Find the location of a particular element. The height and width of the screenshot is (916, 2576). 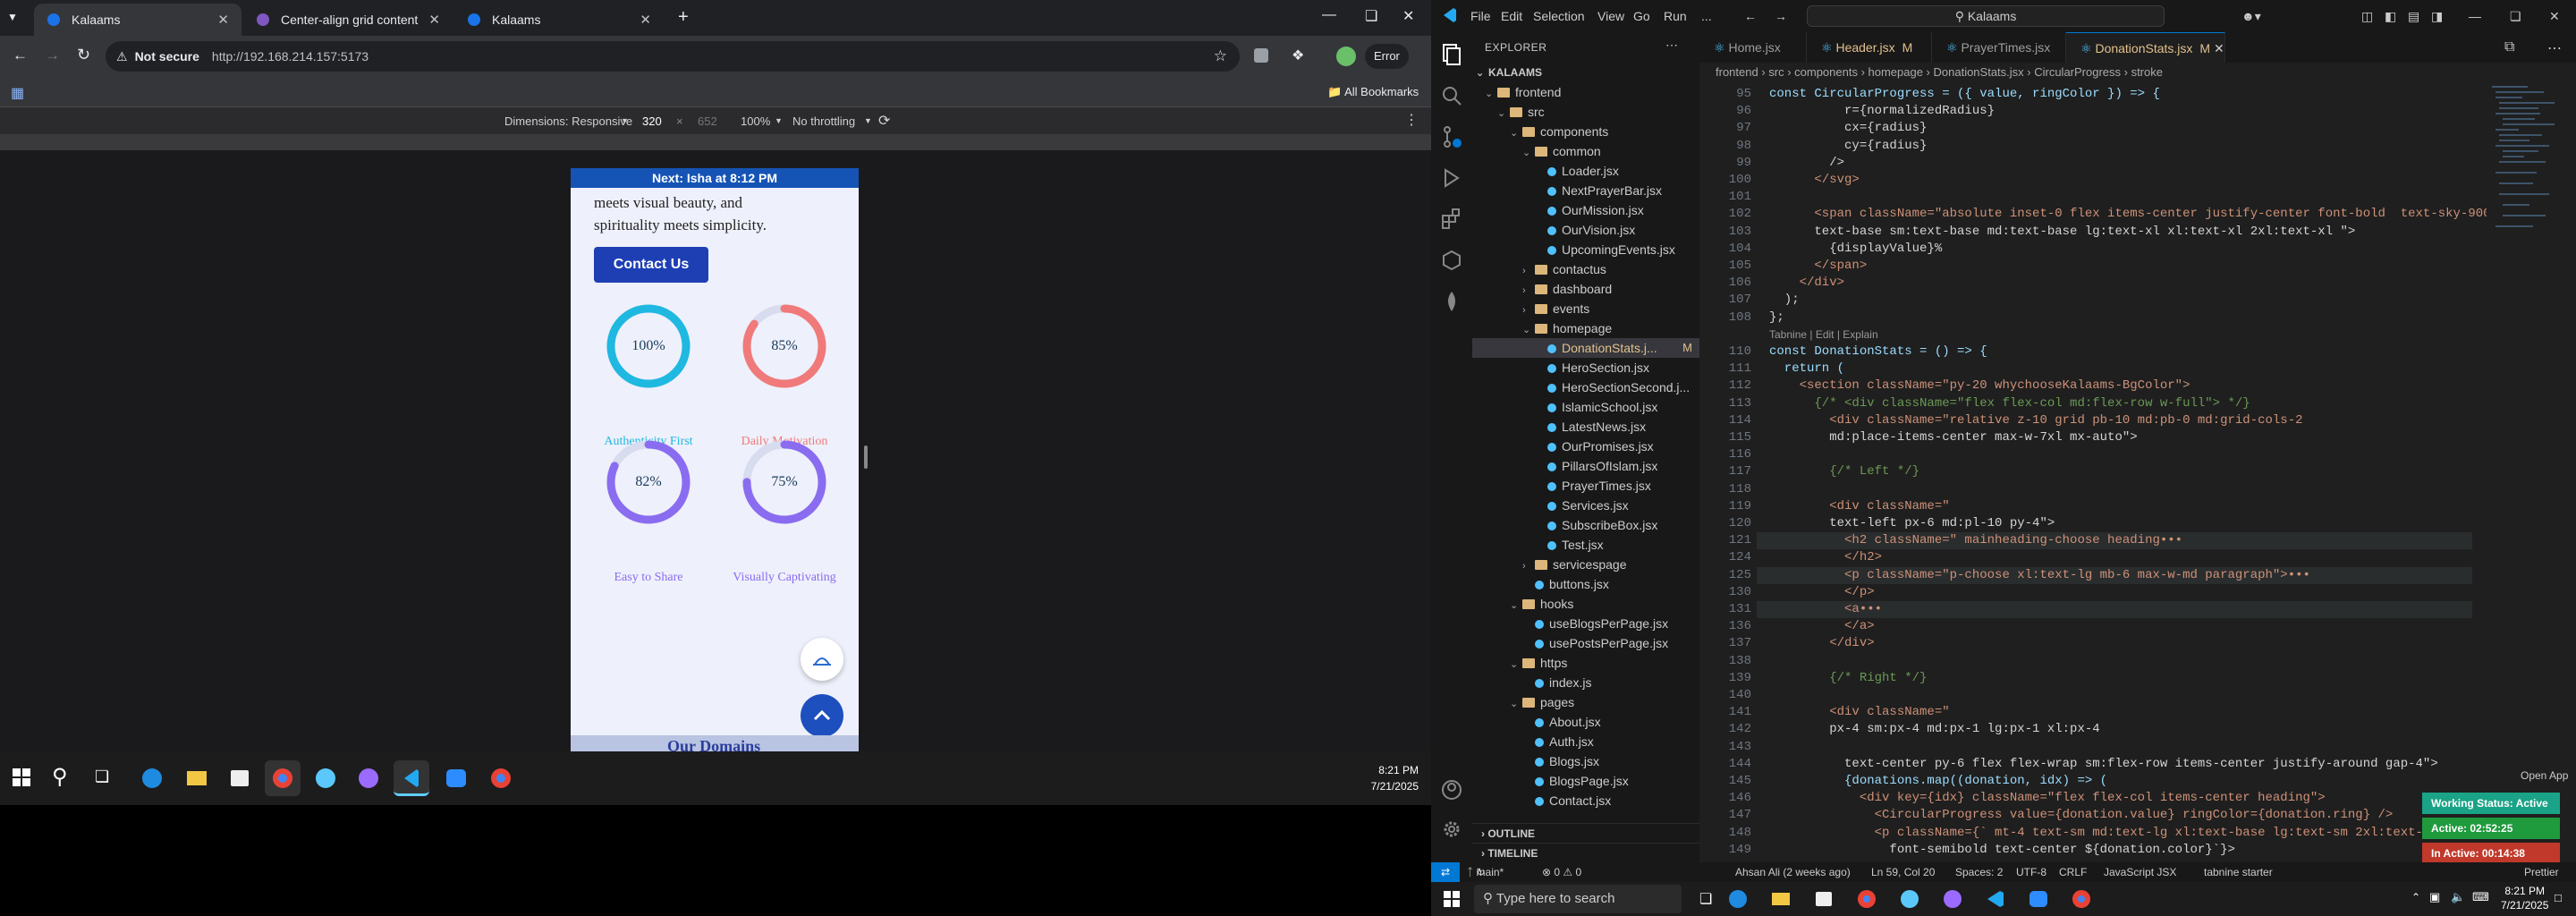

more-options-icon: ⋮ is located at coordinates (1411, 120).